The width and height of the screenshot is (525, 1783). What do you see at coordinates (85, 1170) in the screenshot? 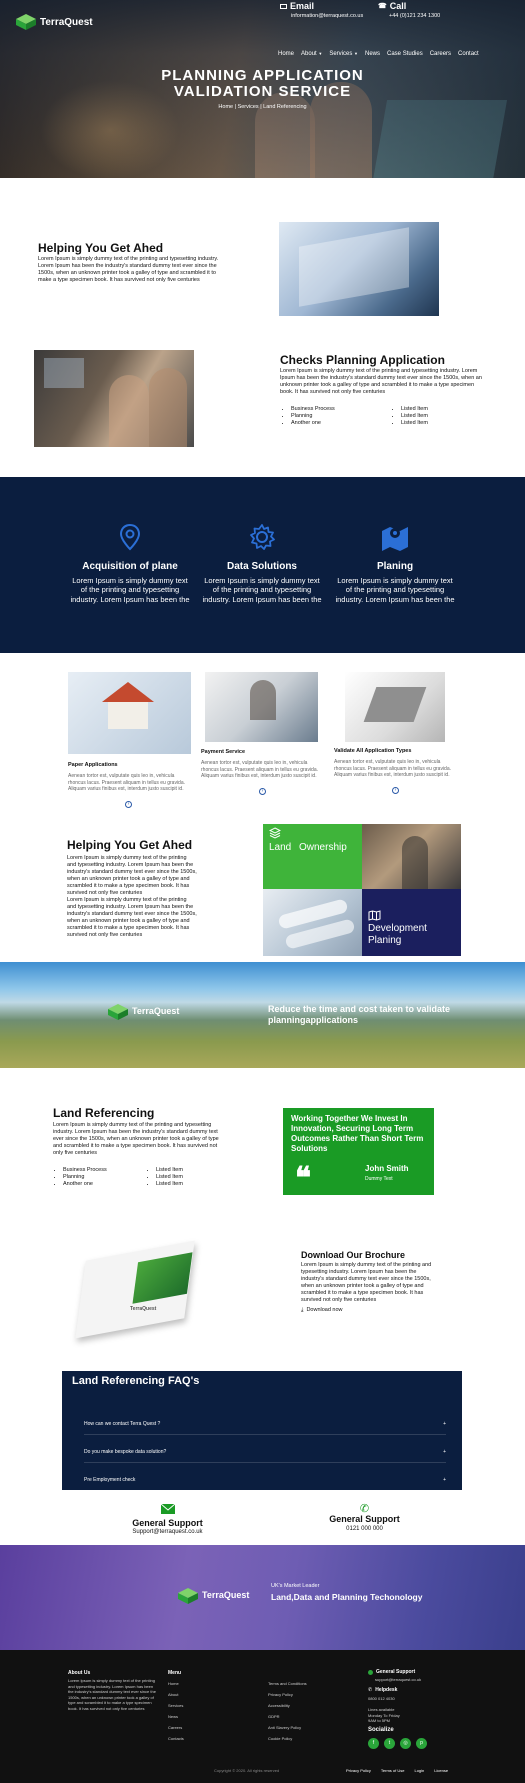
I see `list-item: Business Process` at bounding box center [85, 1170].